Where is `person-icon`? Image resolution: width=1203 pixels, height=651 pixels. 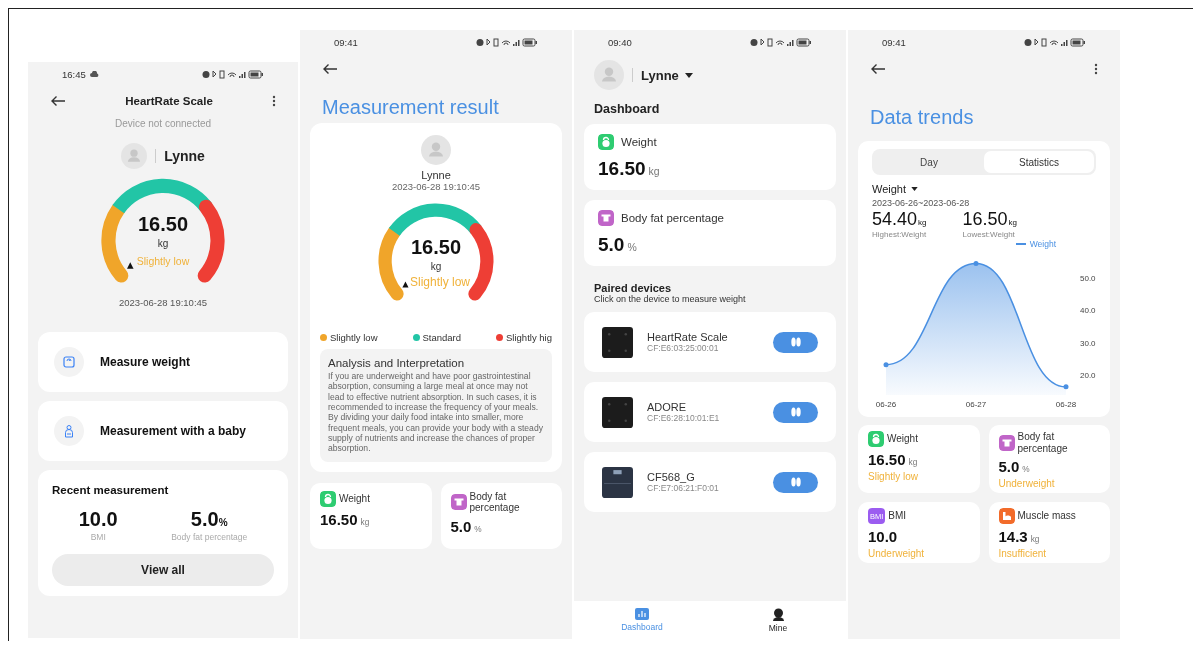
person-icon is located at coordinates (778, 614).